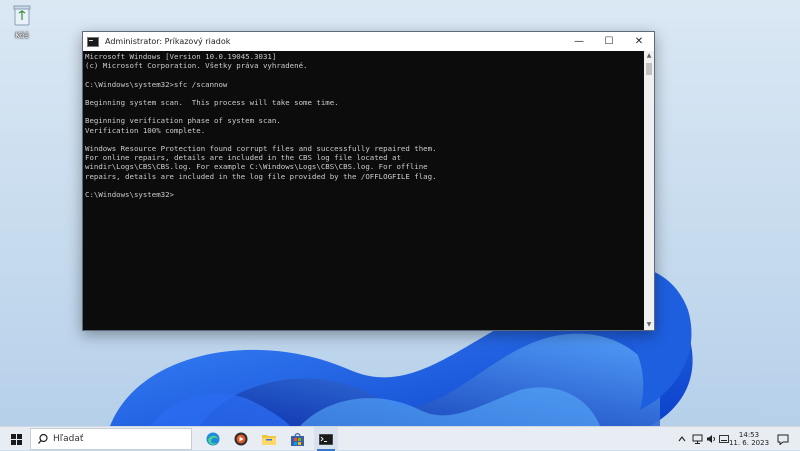  Describe the element at coordinates (43, 438) in the screenshot. I see `search-icon` at that location.